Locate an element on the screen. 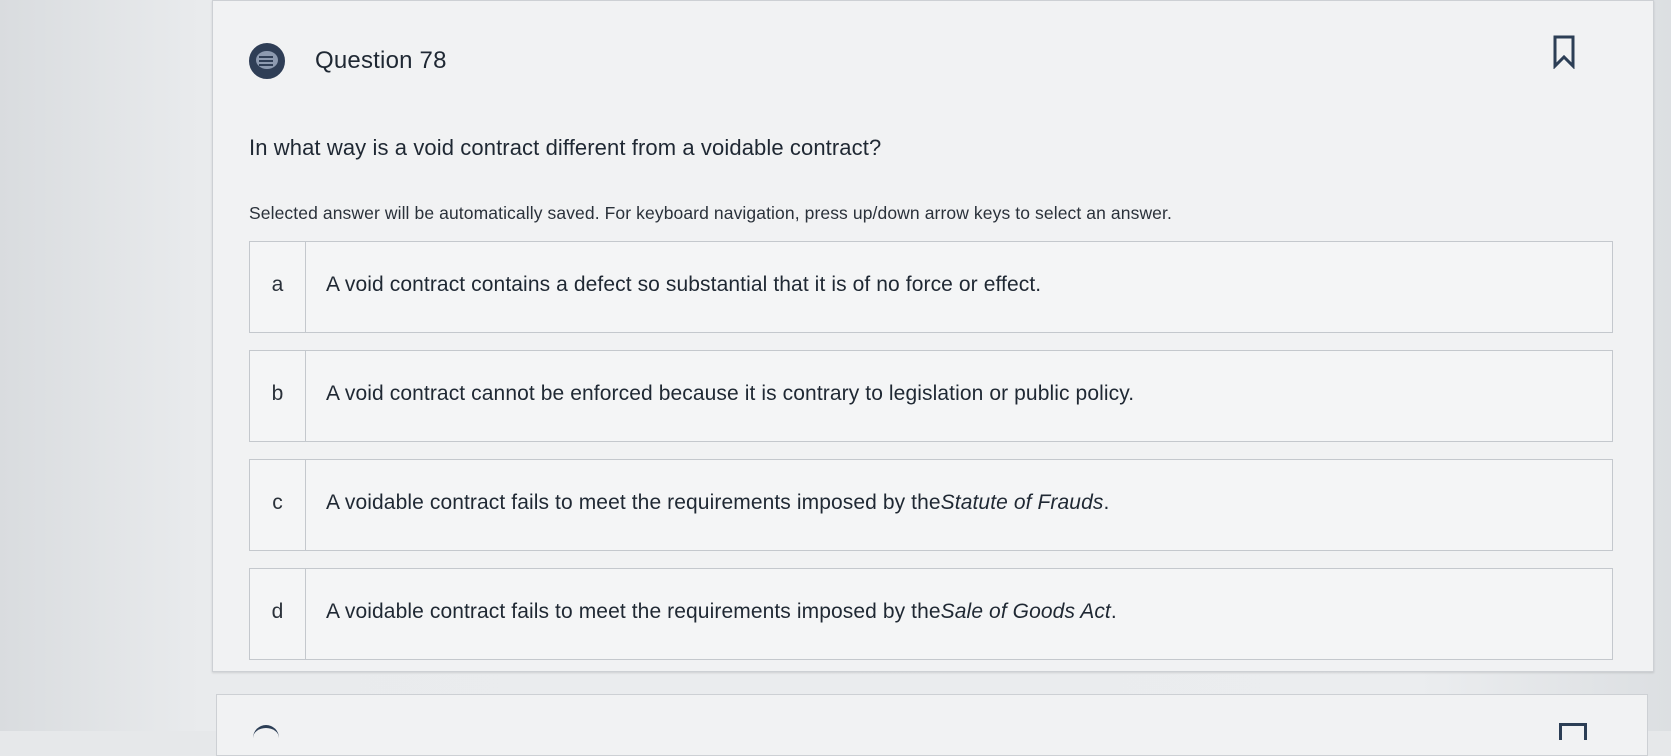 The width and height of the screenshot is (1671, 756). option-letter: d is located at coordinates (278, 614).